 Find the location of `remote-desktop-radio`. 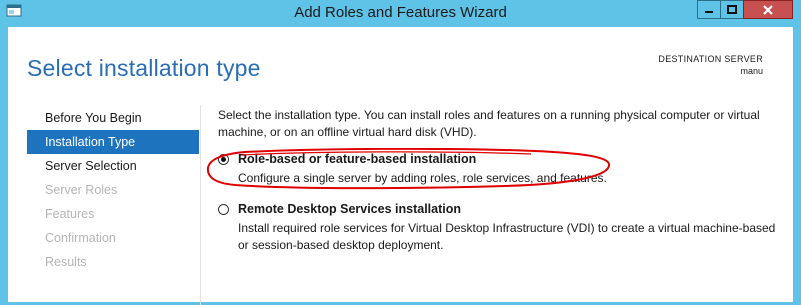

remote-desktop-radio is located at coordinates (223, 209).